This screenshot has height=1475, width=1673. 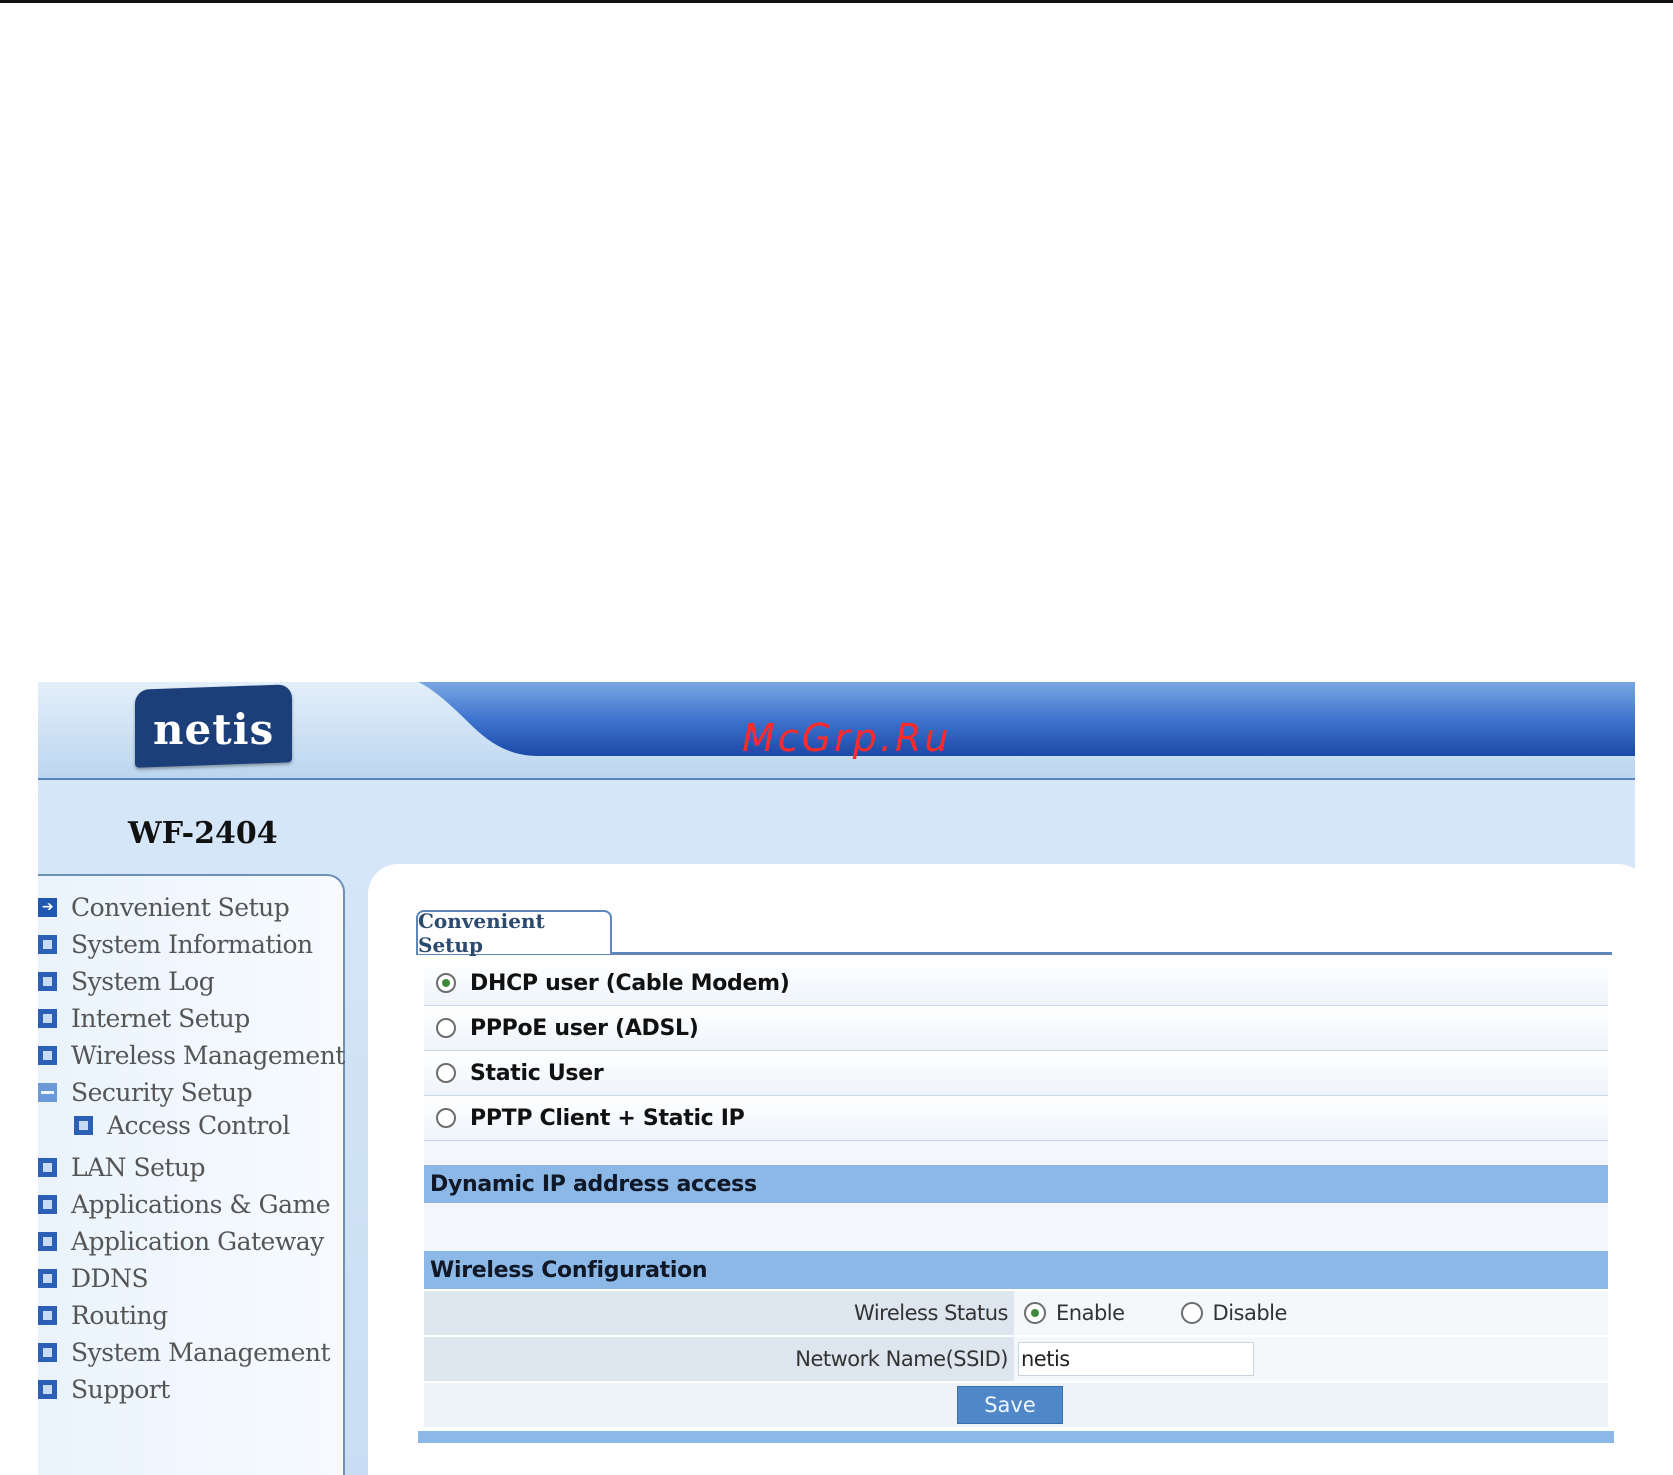 I want to click on sidebar-item-application-gateway: Application Gateway, so click(x=181, y=1241).